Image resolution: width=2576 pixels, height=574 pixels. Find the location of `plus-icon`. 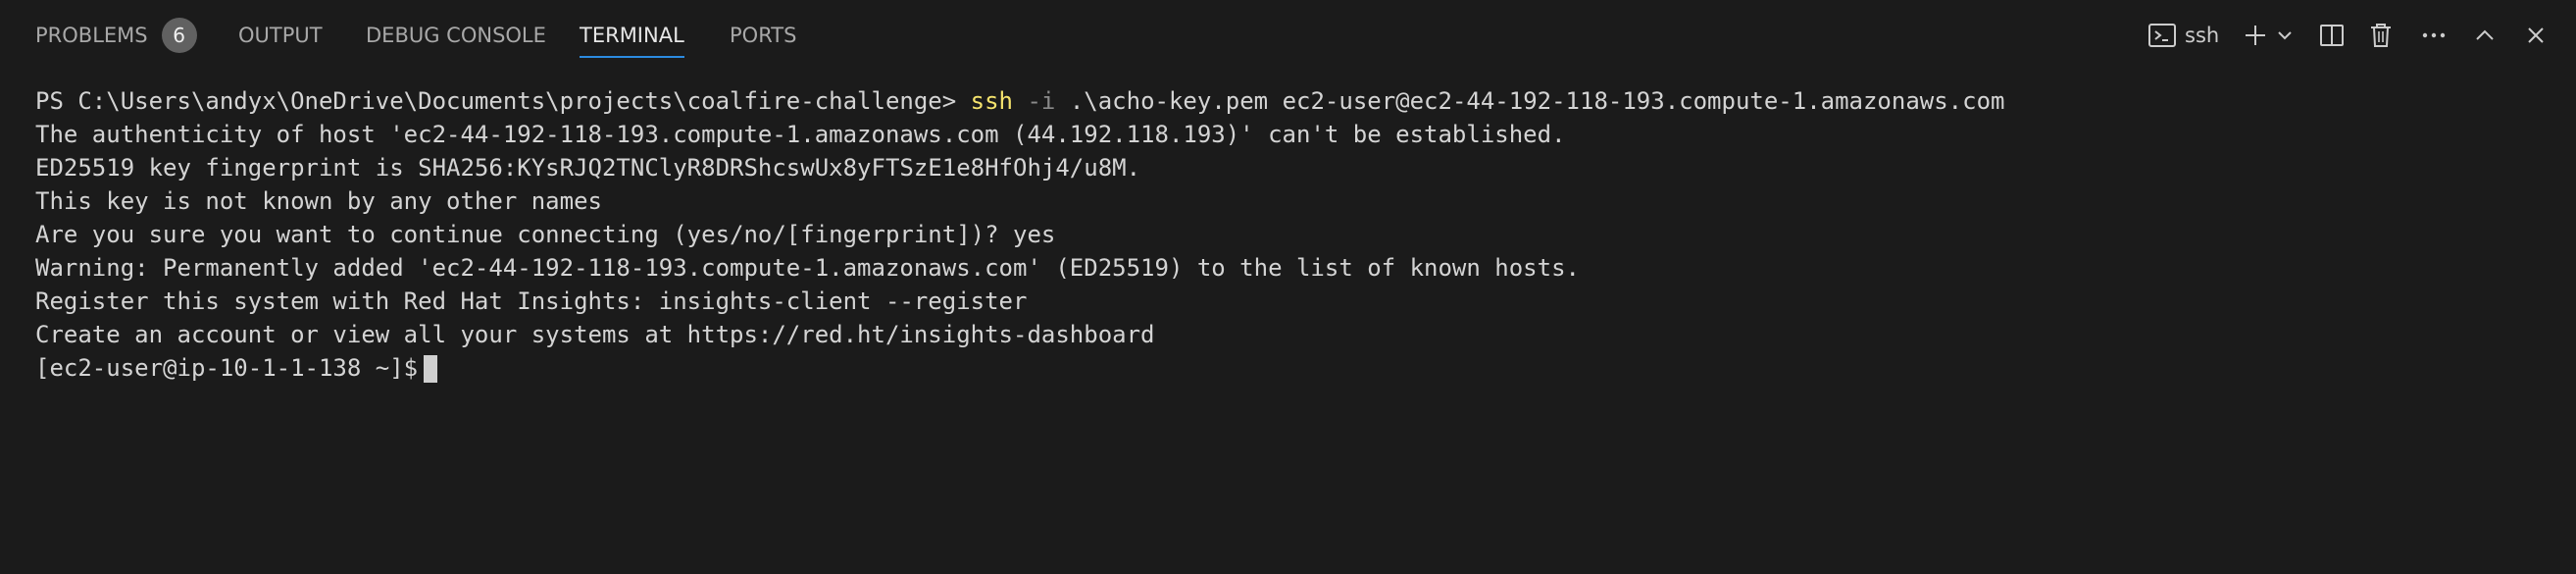

plus-icon is located at coordinates (2256, 35).